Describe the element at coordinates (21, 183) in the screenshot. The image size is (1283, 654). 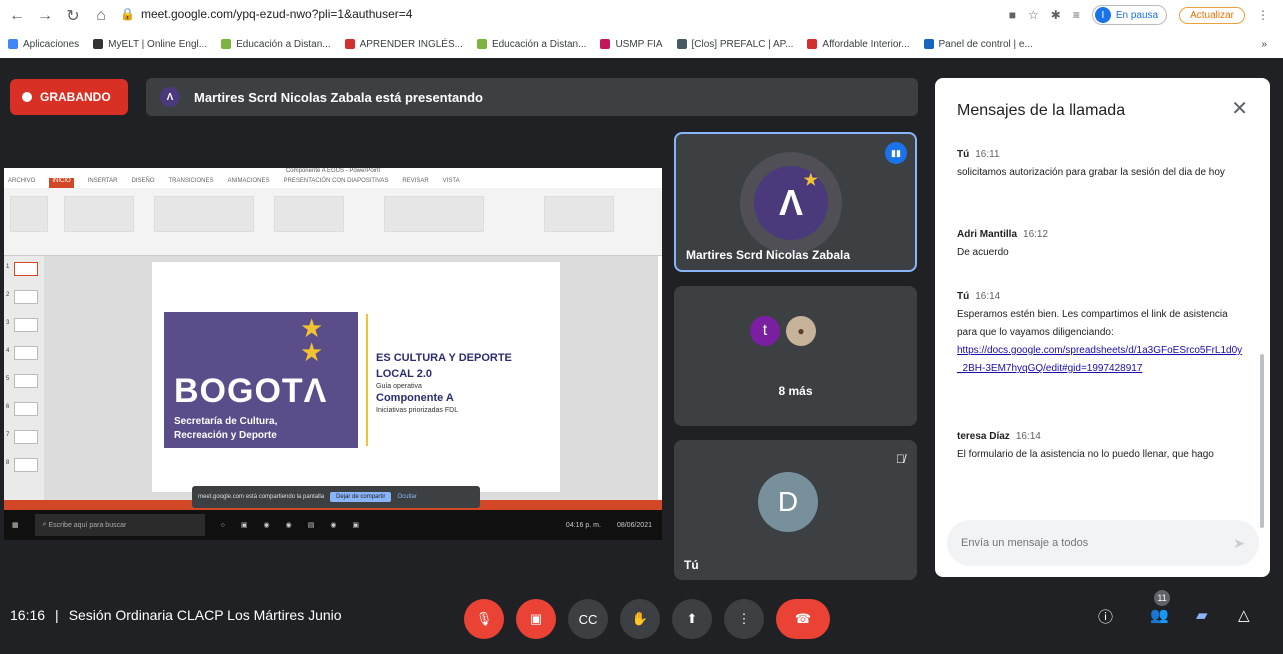
I see `ppt-tab: ARCHIVO` at that location.